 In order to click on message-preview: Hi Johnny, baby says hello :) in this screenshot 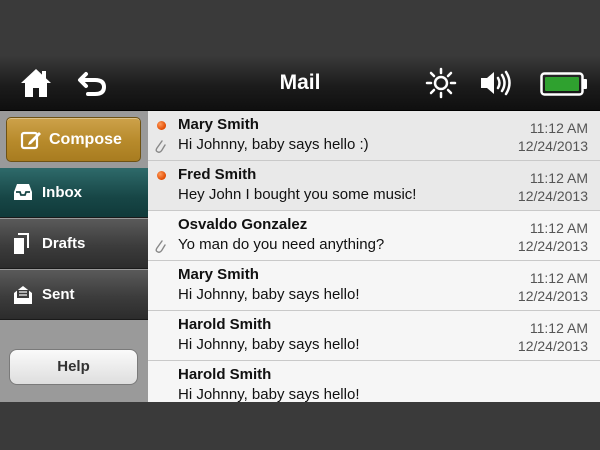, I will do `click(273, 144)`.